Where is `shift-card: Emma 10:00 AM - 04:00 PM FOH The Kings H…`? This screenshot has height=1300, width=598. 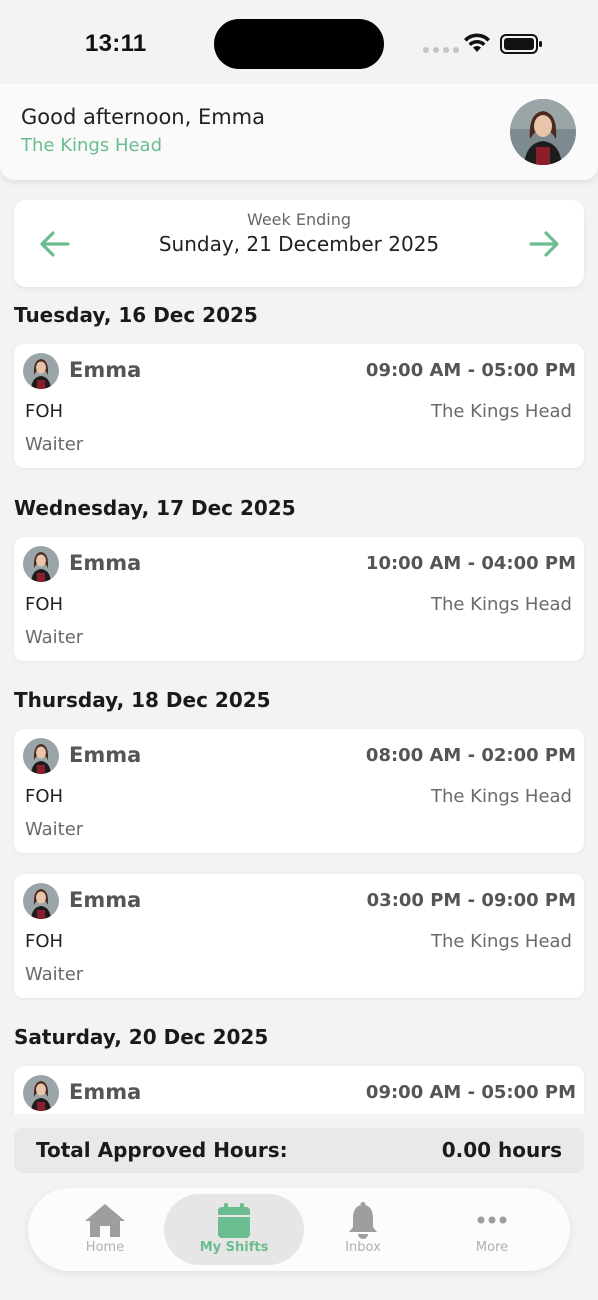 shift-card: Emma 10:00 AM - 04:00 PM FOH The Kings H… is located at coordinates (299, 599).